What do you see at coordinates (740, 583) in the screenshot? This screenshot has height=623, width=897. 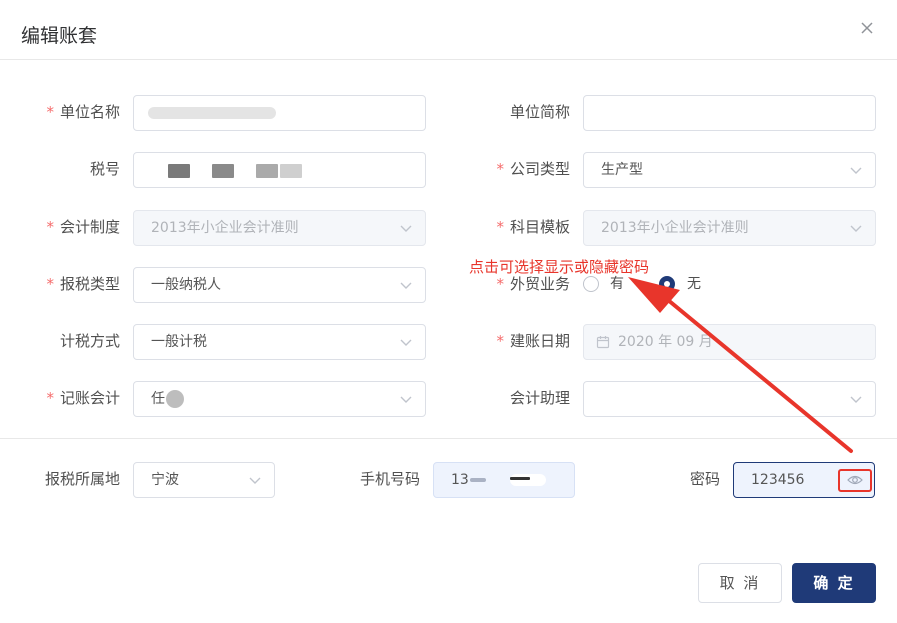 I see `cancel-button: 取 消` at bounding box center [740, 583].